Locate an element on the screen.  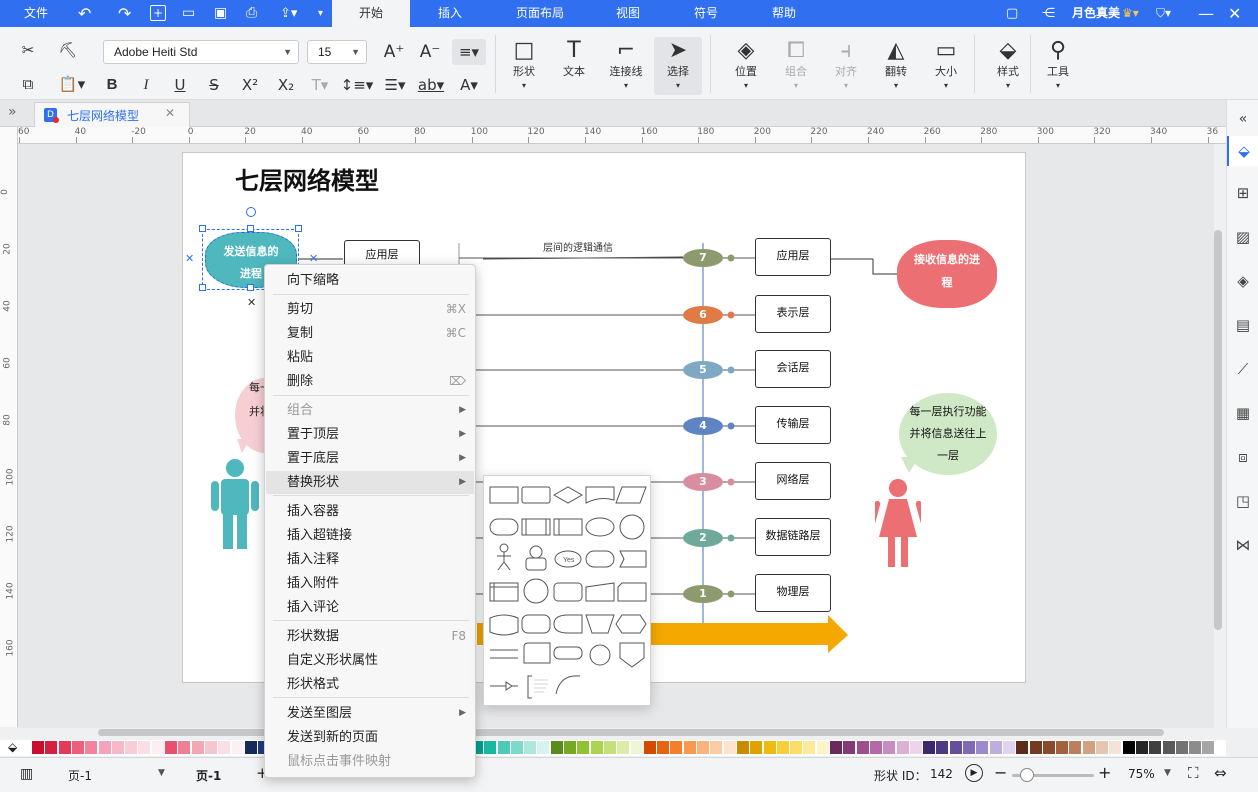
page-tab: 页-1 is located at coordinates (208, 775).